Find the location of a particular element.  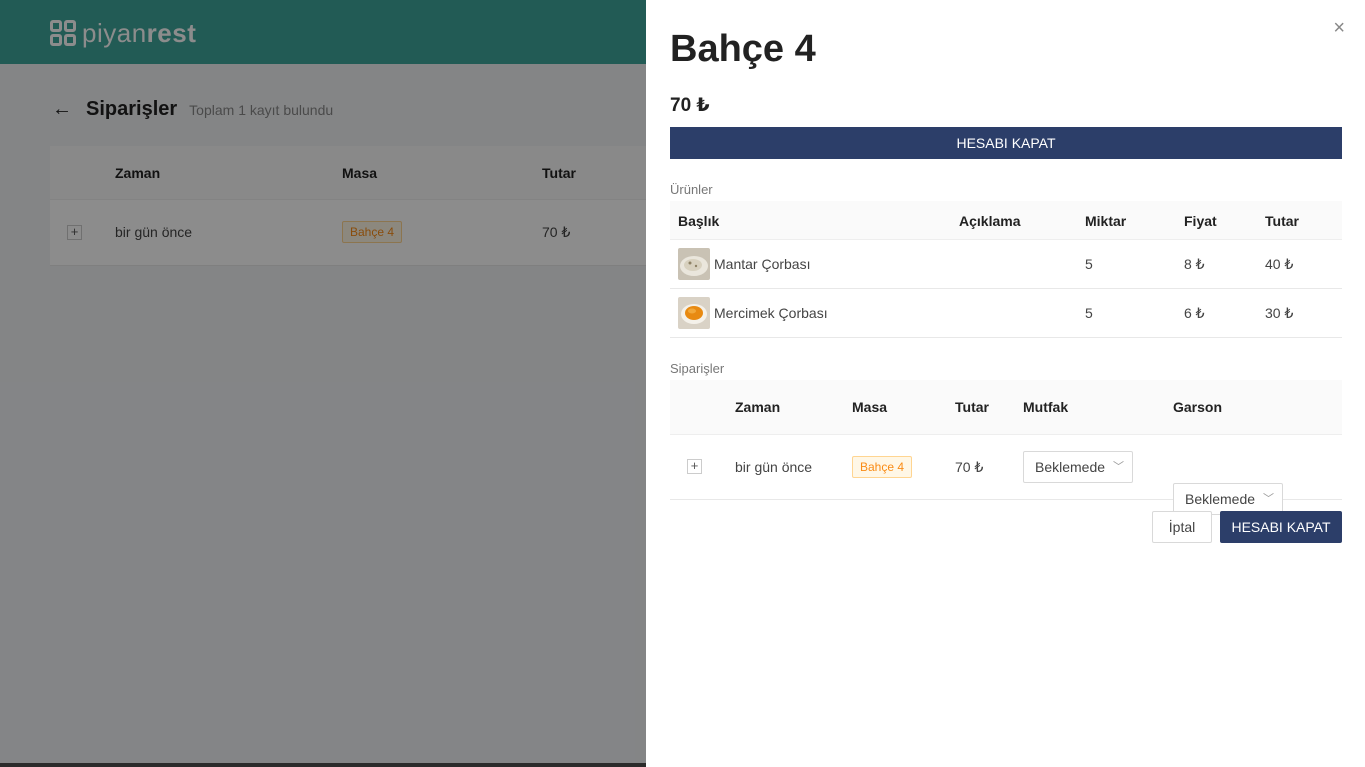

product-price: 6 ₺ is located at coordinates (1194, 313).